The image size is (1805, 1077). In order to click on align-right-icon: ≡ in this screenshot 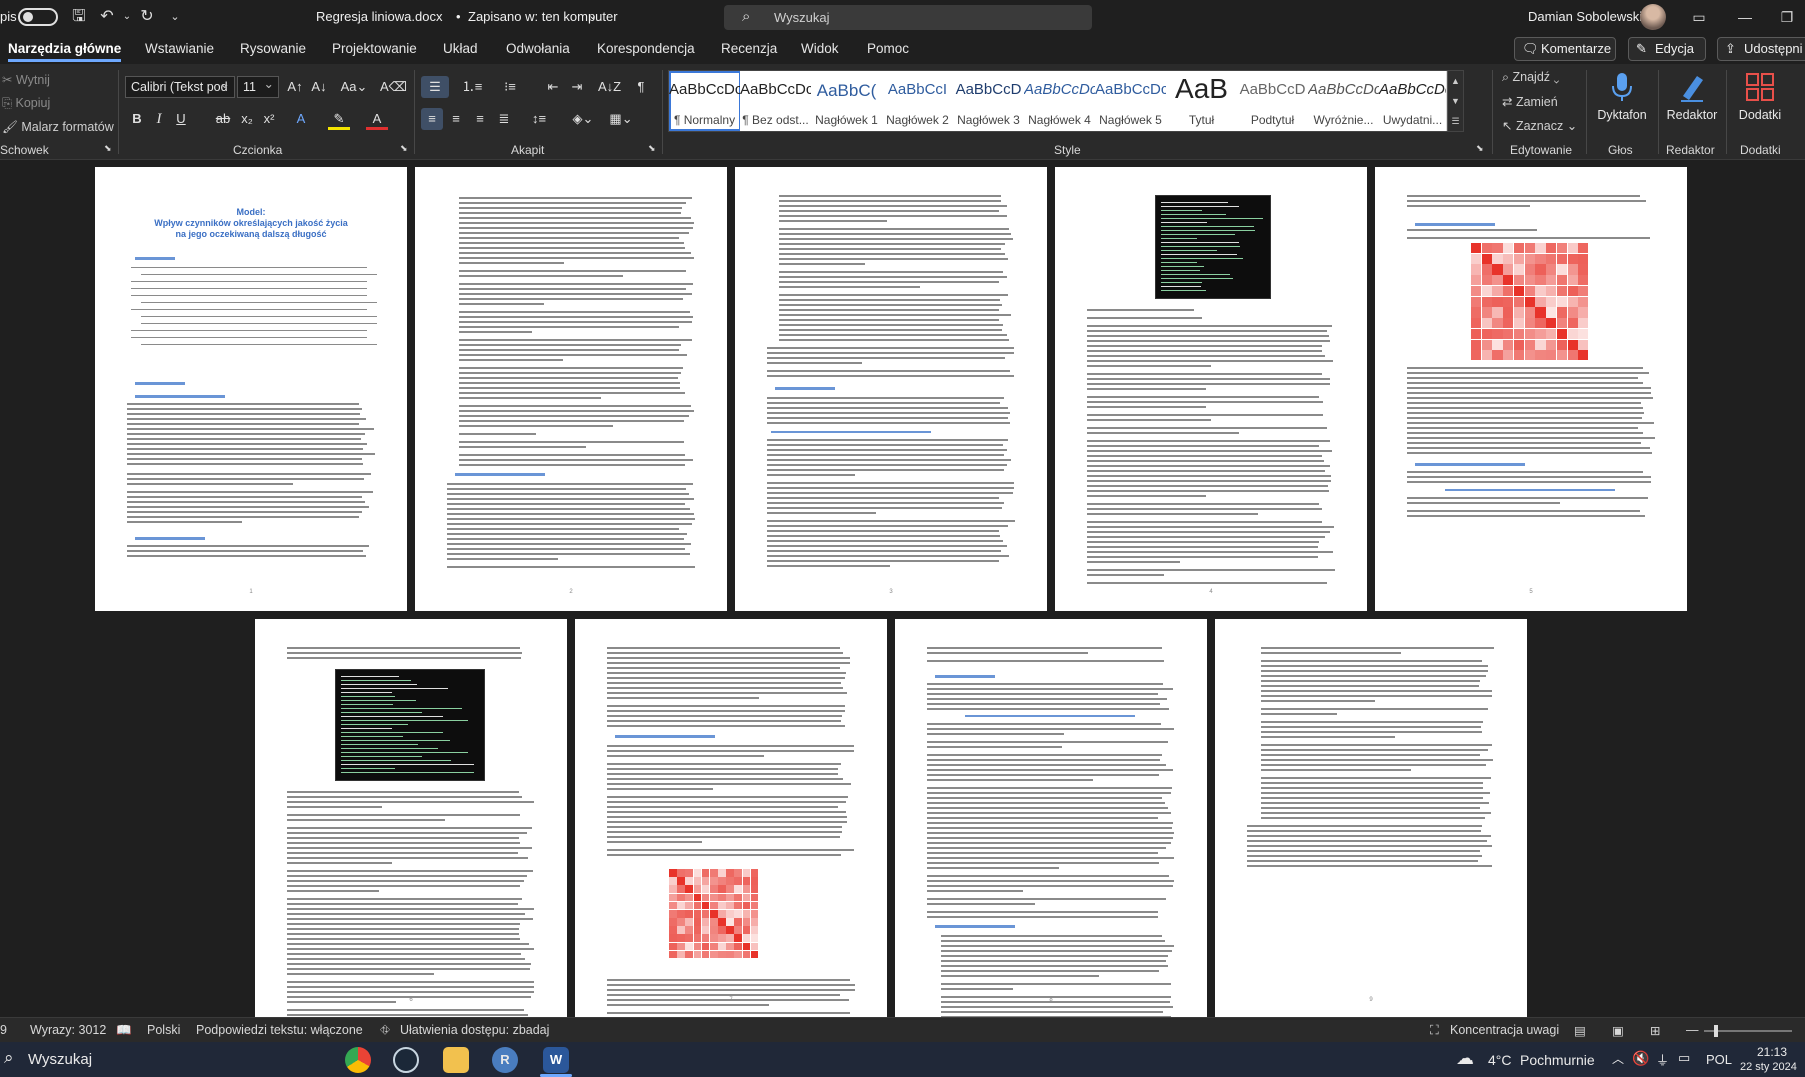, I will do `click(480, 119)`.